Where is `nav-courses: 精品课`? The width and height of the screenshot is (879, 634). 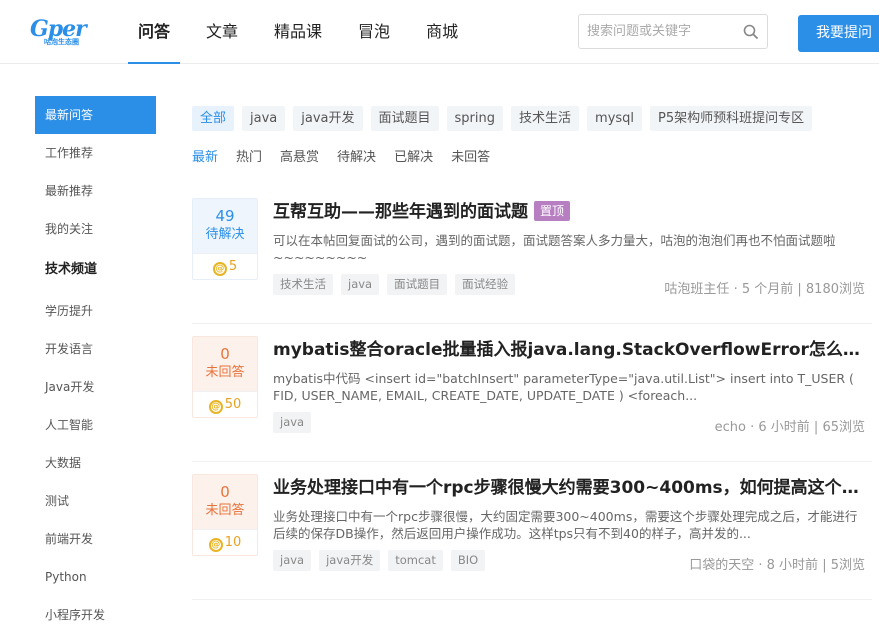
nav-courses: 精品课 is located at coordinates (298, 32).